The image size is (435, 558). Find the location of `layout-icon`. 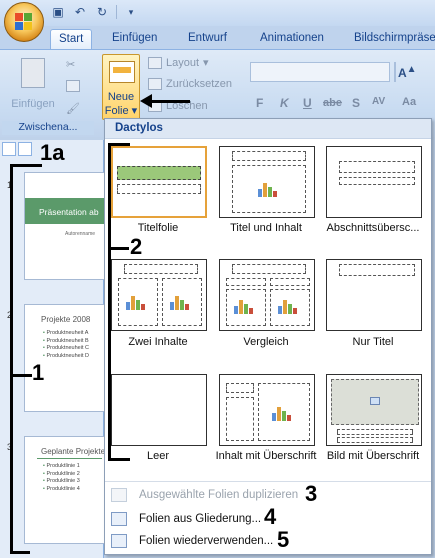

layout-icon is located at coordinates (155, 62).